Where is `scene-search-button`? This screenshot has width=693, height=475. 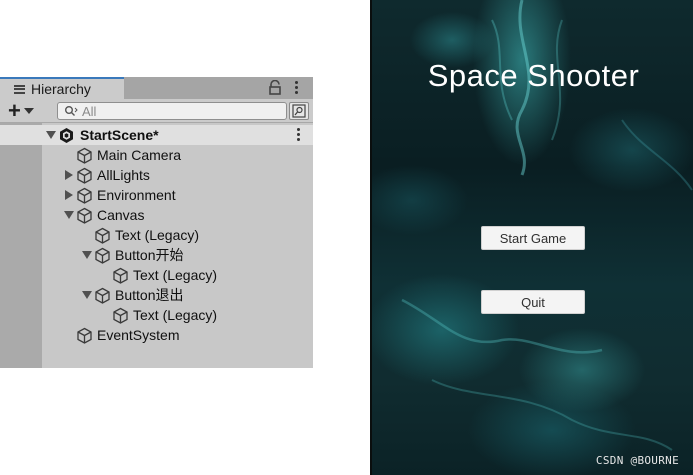
scene-search-button is located at coordinates (299, 111).